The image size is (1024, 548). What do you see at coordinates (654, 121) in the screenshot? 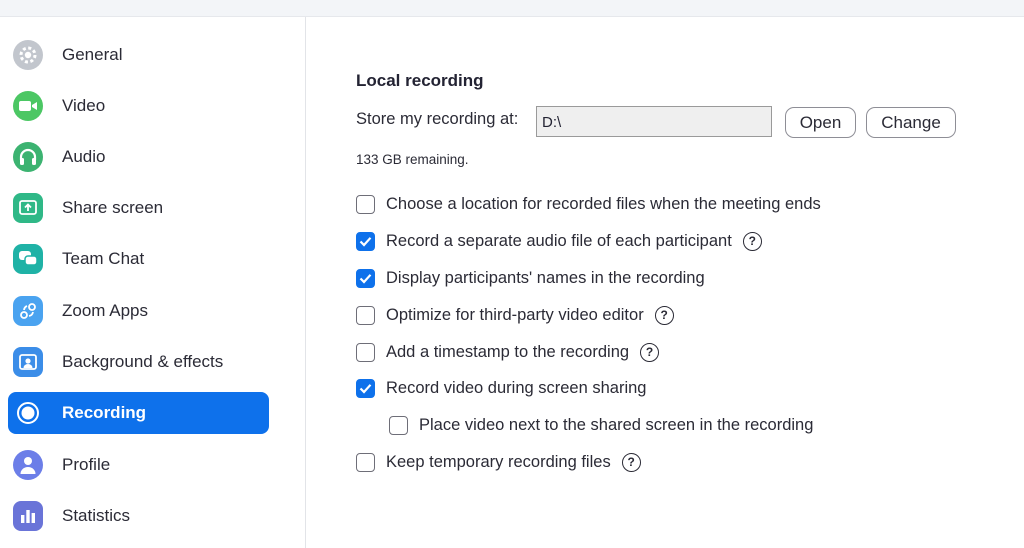
I see `recording-path-field: D:\` at bounding box center [654, 121].